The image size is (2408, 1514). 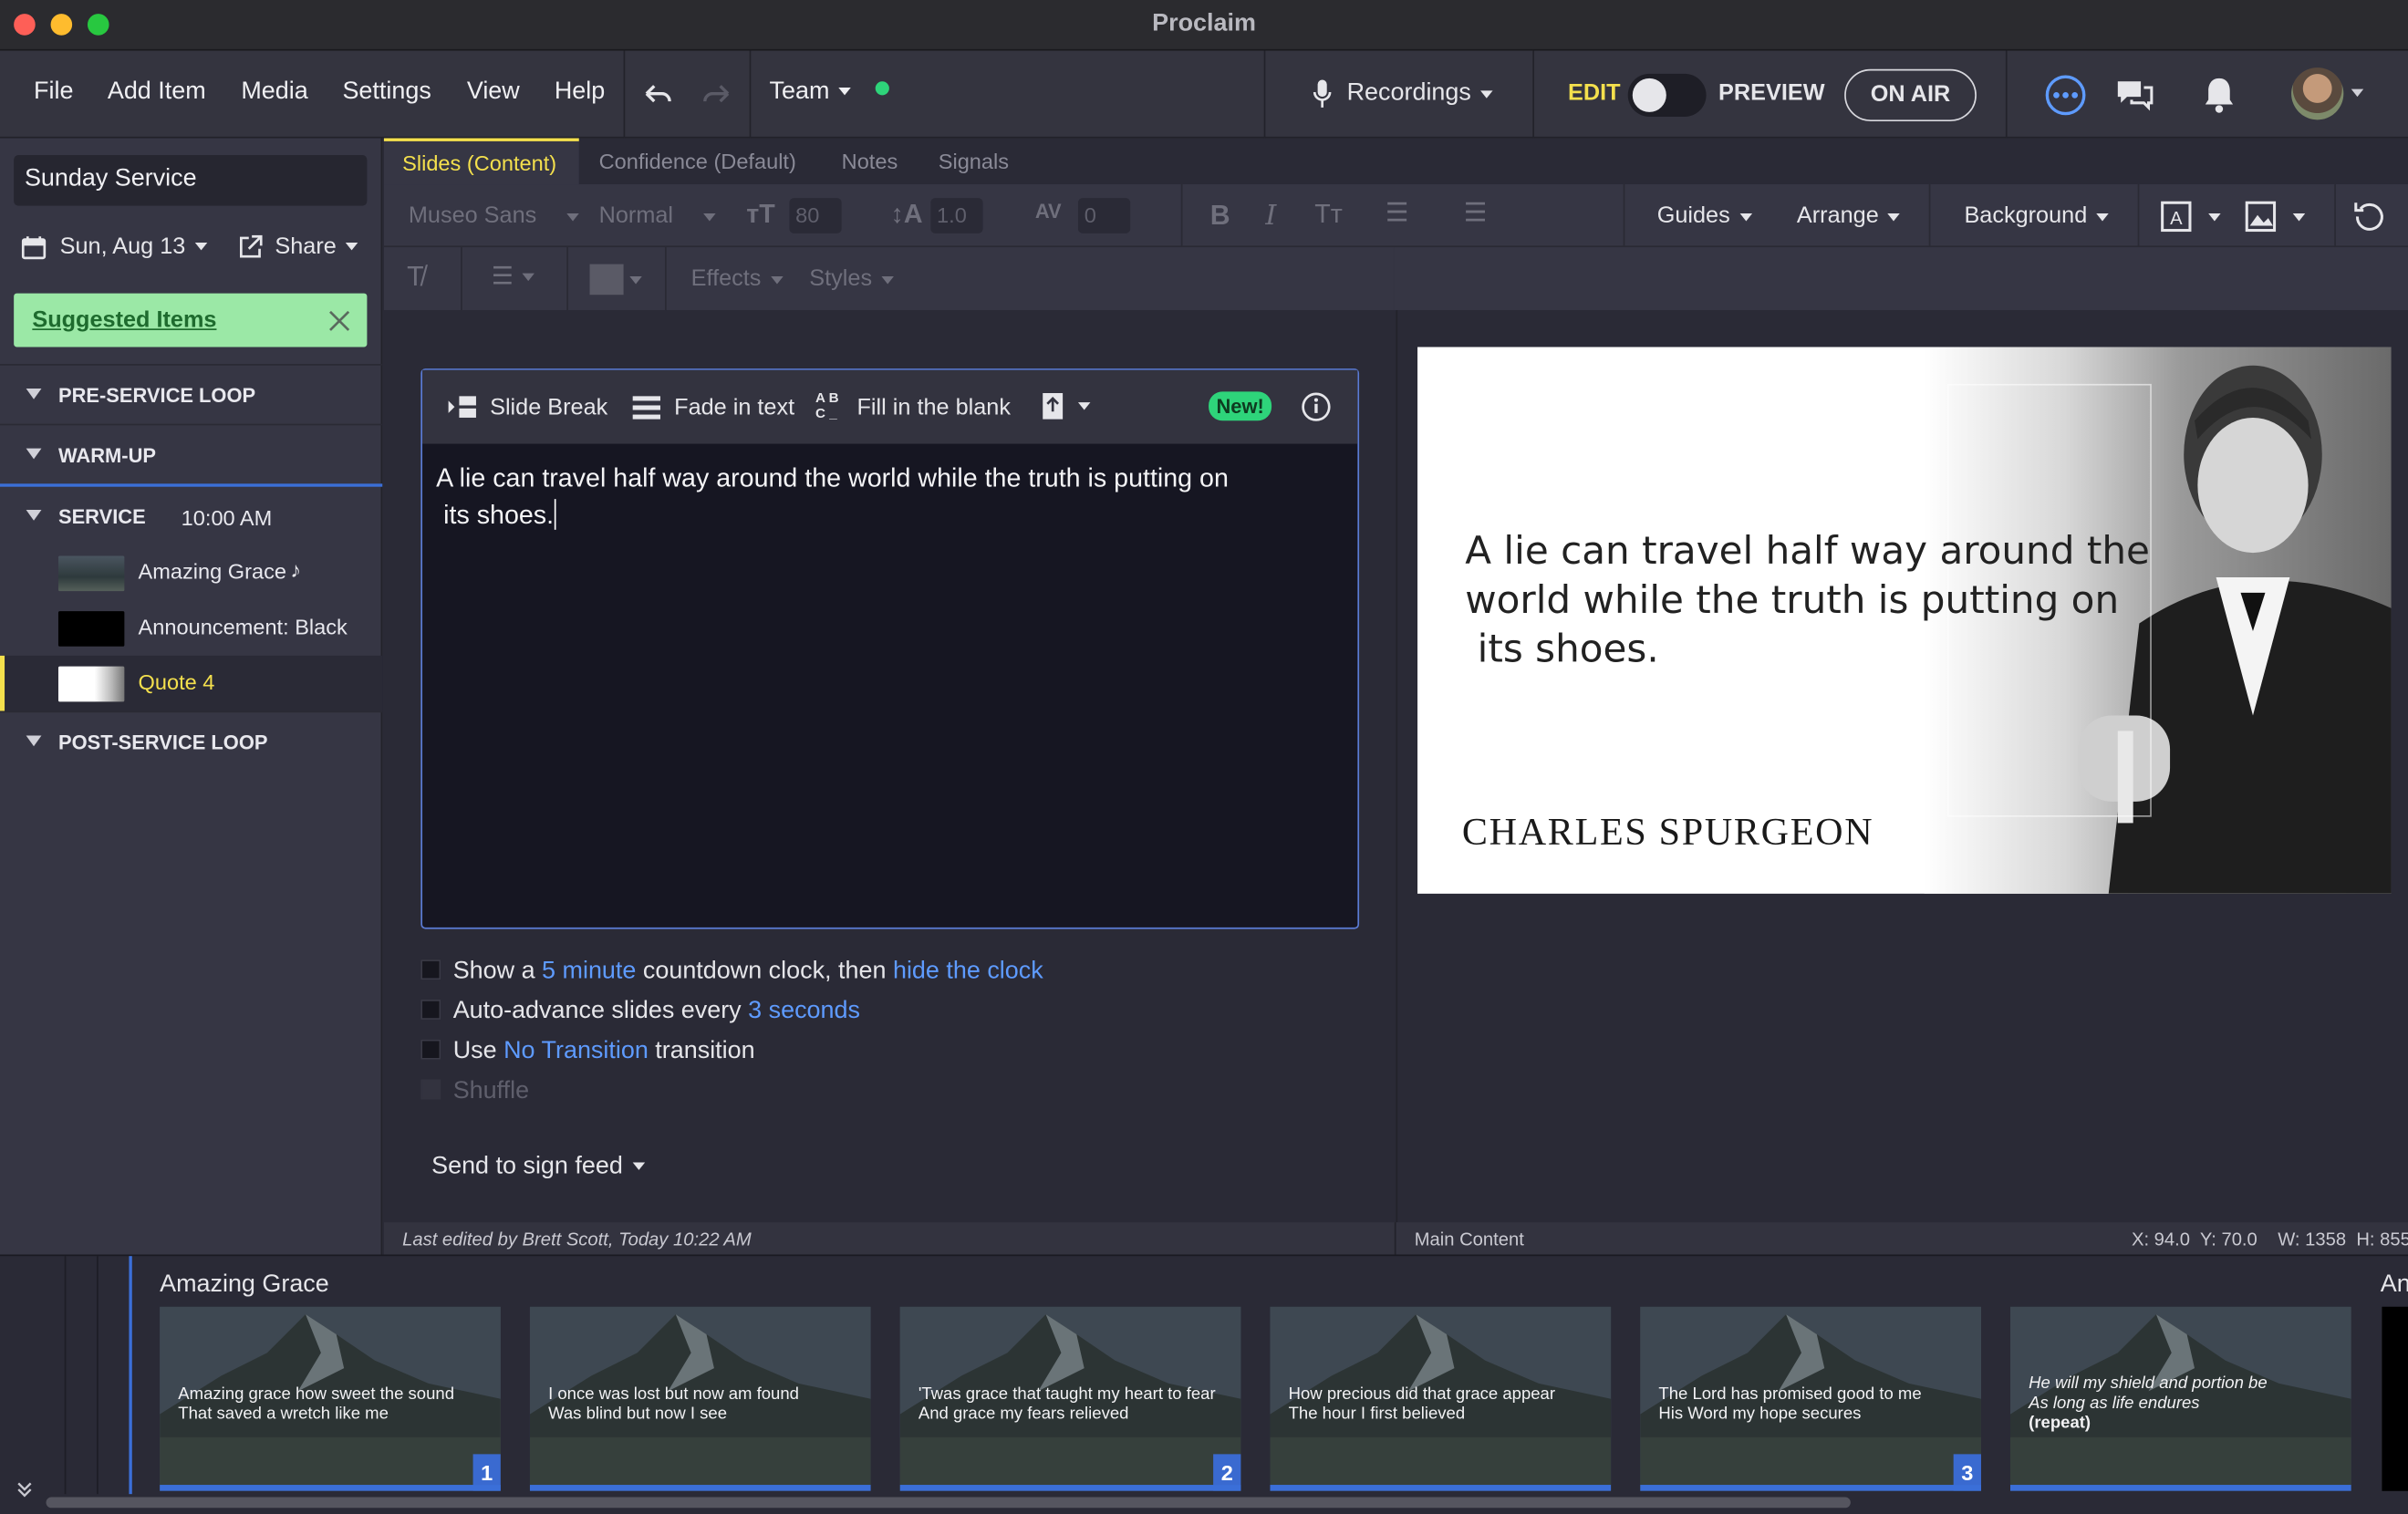 What do you see at coordinates (738, 278) in the screenshot?
I see `effects-dropdown: Effects` at bounding box center [738, 278].